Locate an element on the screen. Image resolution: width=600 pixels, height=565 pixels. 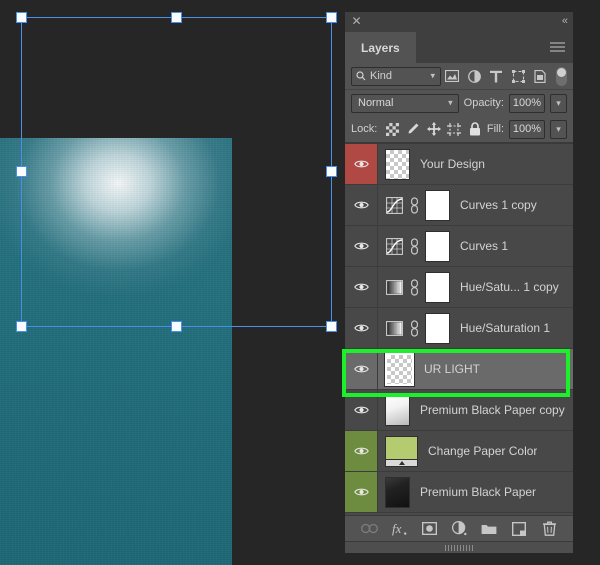
layer-name: Curves 1 copy is located at coordinates (498, 205).